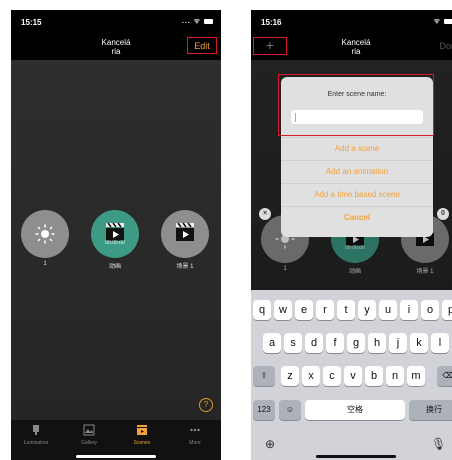  I want to click on scene-item-animation: 00:00:00 动画, so click(115, 240).